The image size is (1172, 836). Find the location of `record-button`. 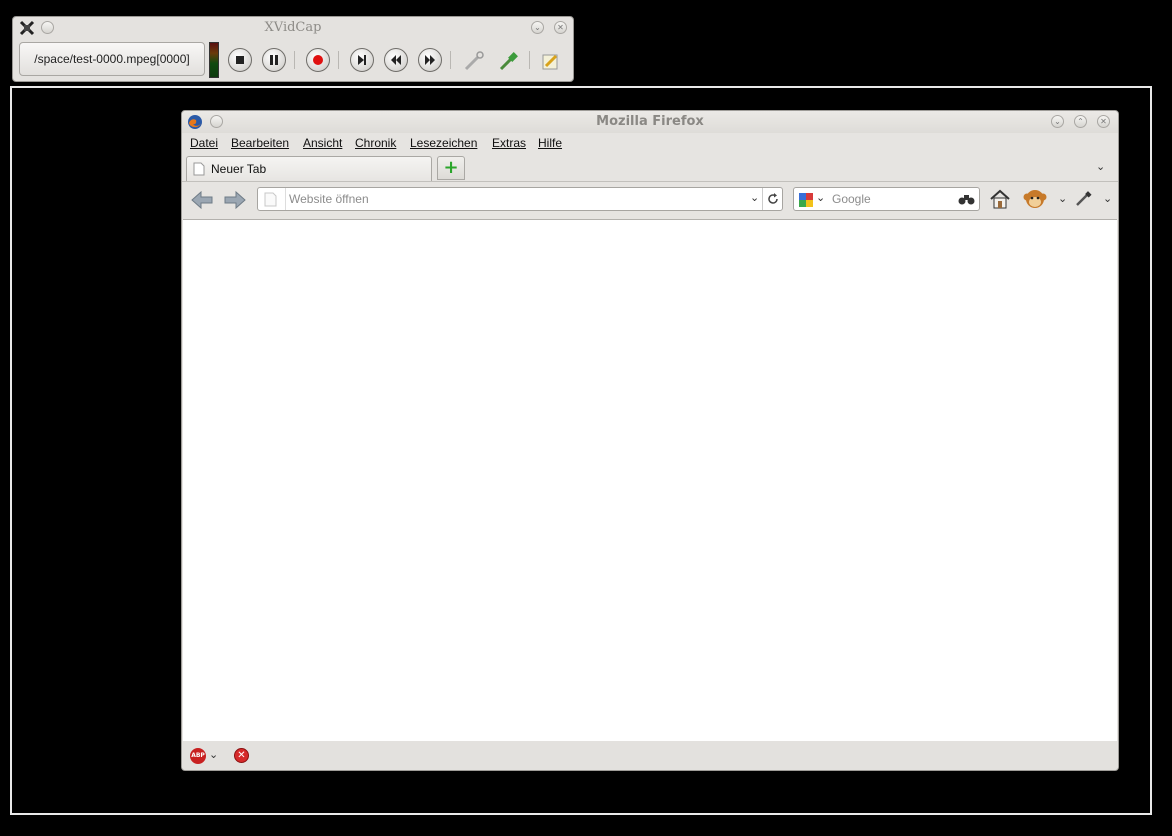

record-button is located at coordinates (318, 60).